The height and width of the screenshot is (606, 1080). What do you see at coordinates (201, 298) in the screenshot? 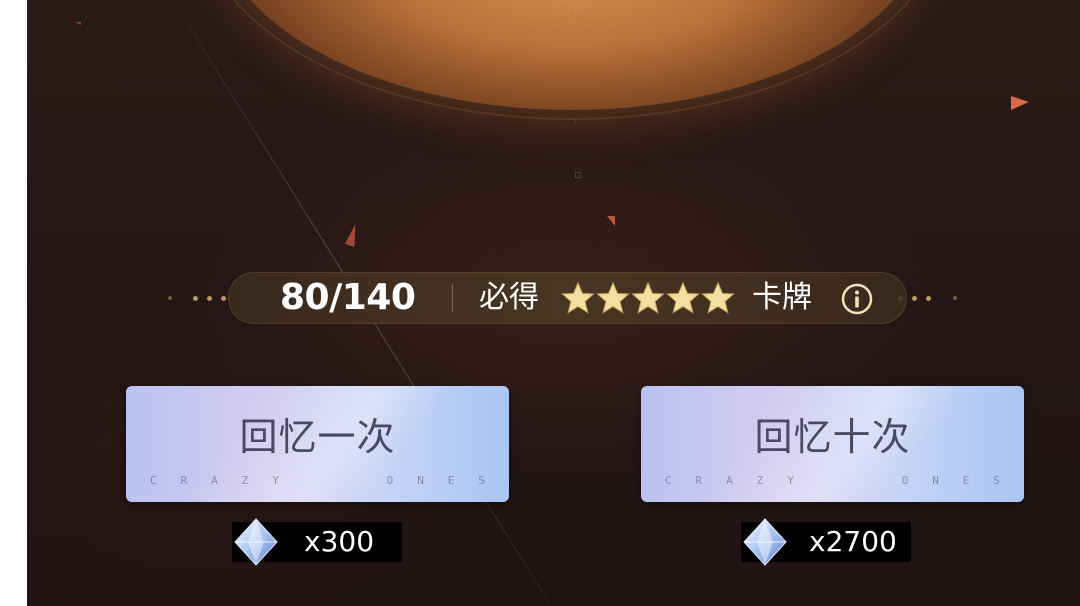
I see `pity-deco-left` at bounding box center [201, 298].